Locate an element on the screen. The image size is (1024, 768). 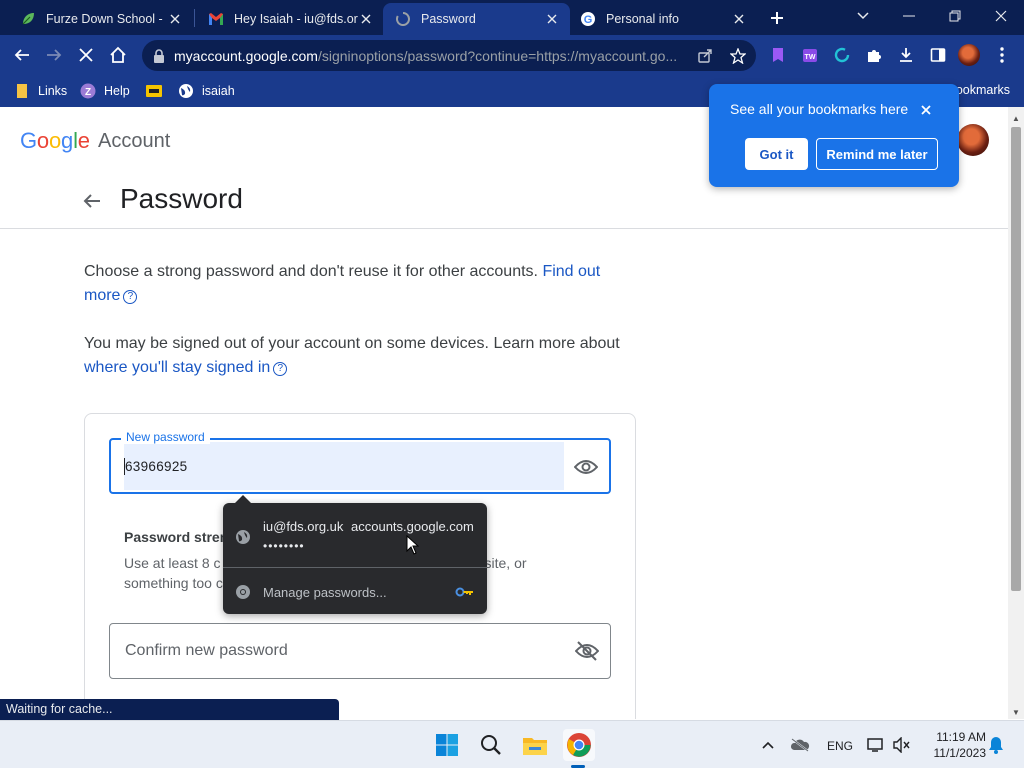
hide-password-eye-icon is located at coordinates (587, 651).